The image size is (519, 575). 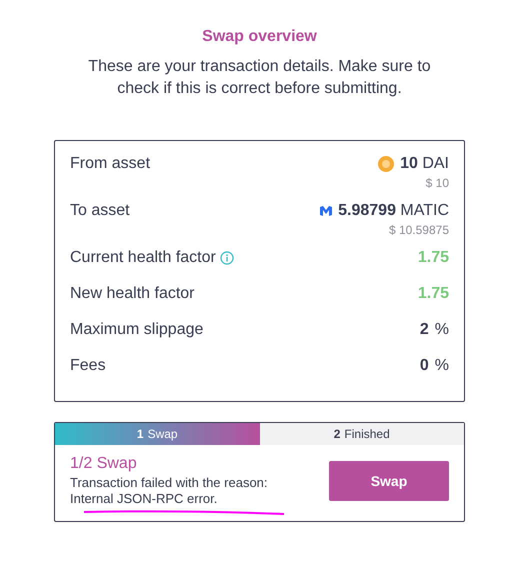 I want to click on detail-label: From asset, so click(x=110, y=164).